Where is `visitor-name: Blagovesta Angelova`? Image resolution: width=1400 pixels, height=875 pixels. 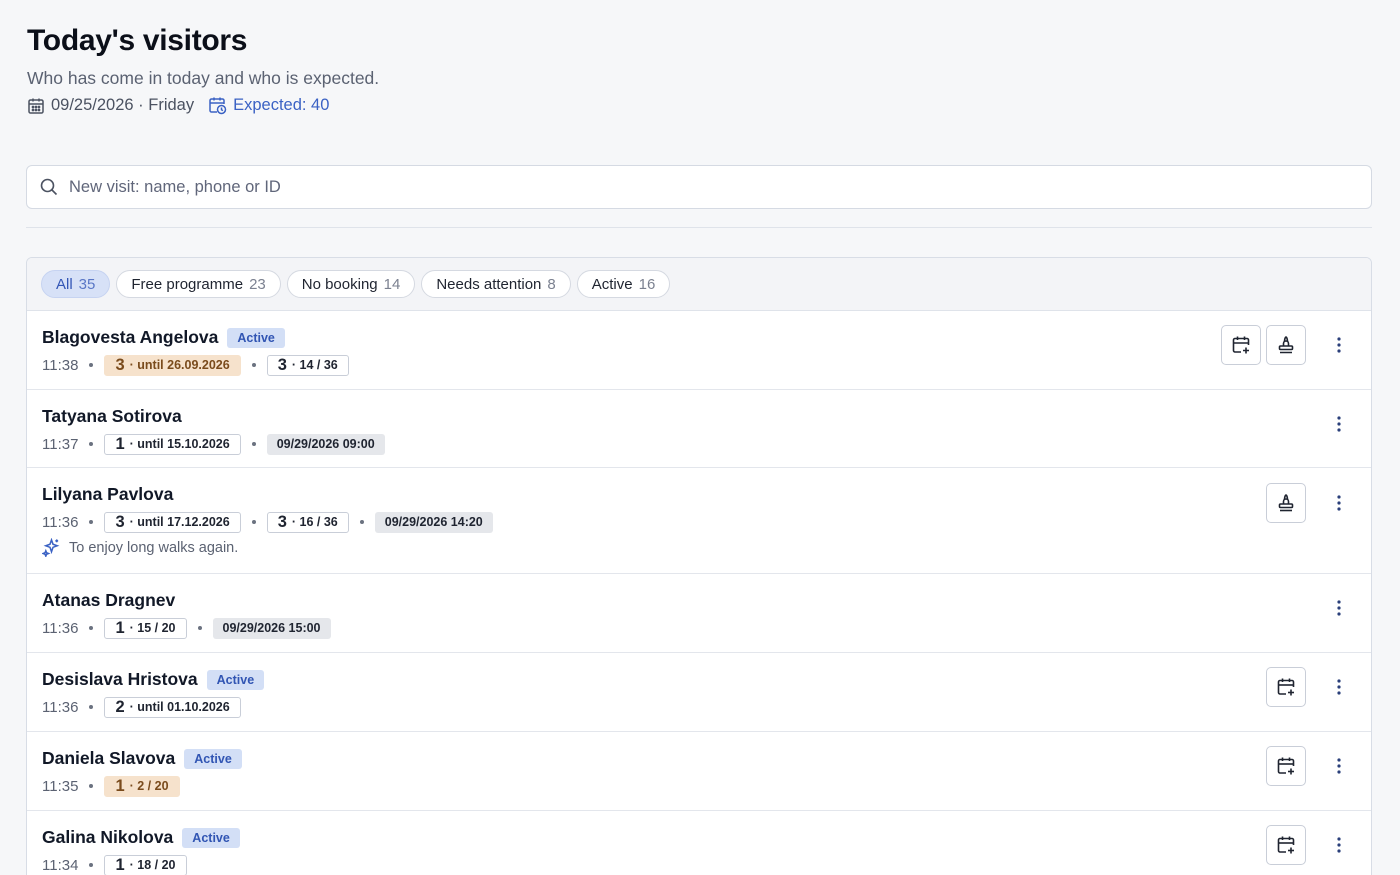
visitor-name: Blagovesta Angelova is located at coordinates (130, 337).